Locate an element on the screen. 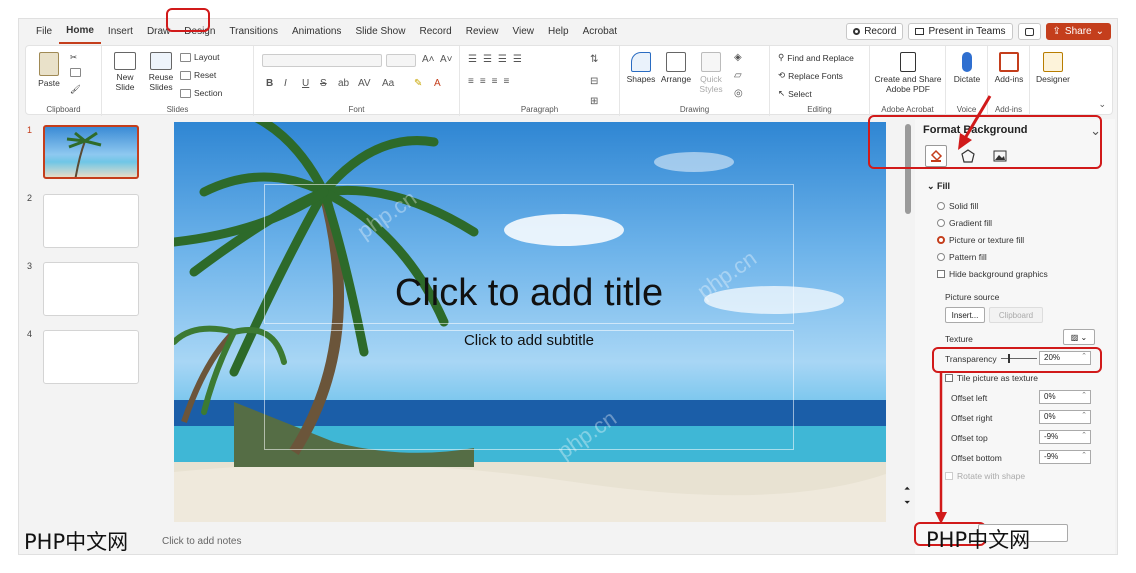 The width and height of the screenshot is (1136, 573). create-pdf-button: Create and Share Adobe PDF is located at coordinates (908, 73).